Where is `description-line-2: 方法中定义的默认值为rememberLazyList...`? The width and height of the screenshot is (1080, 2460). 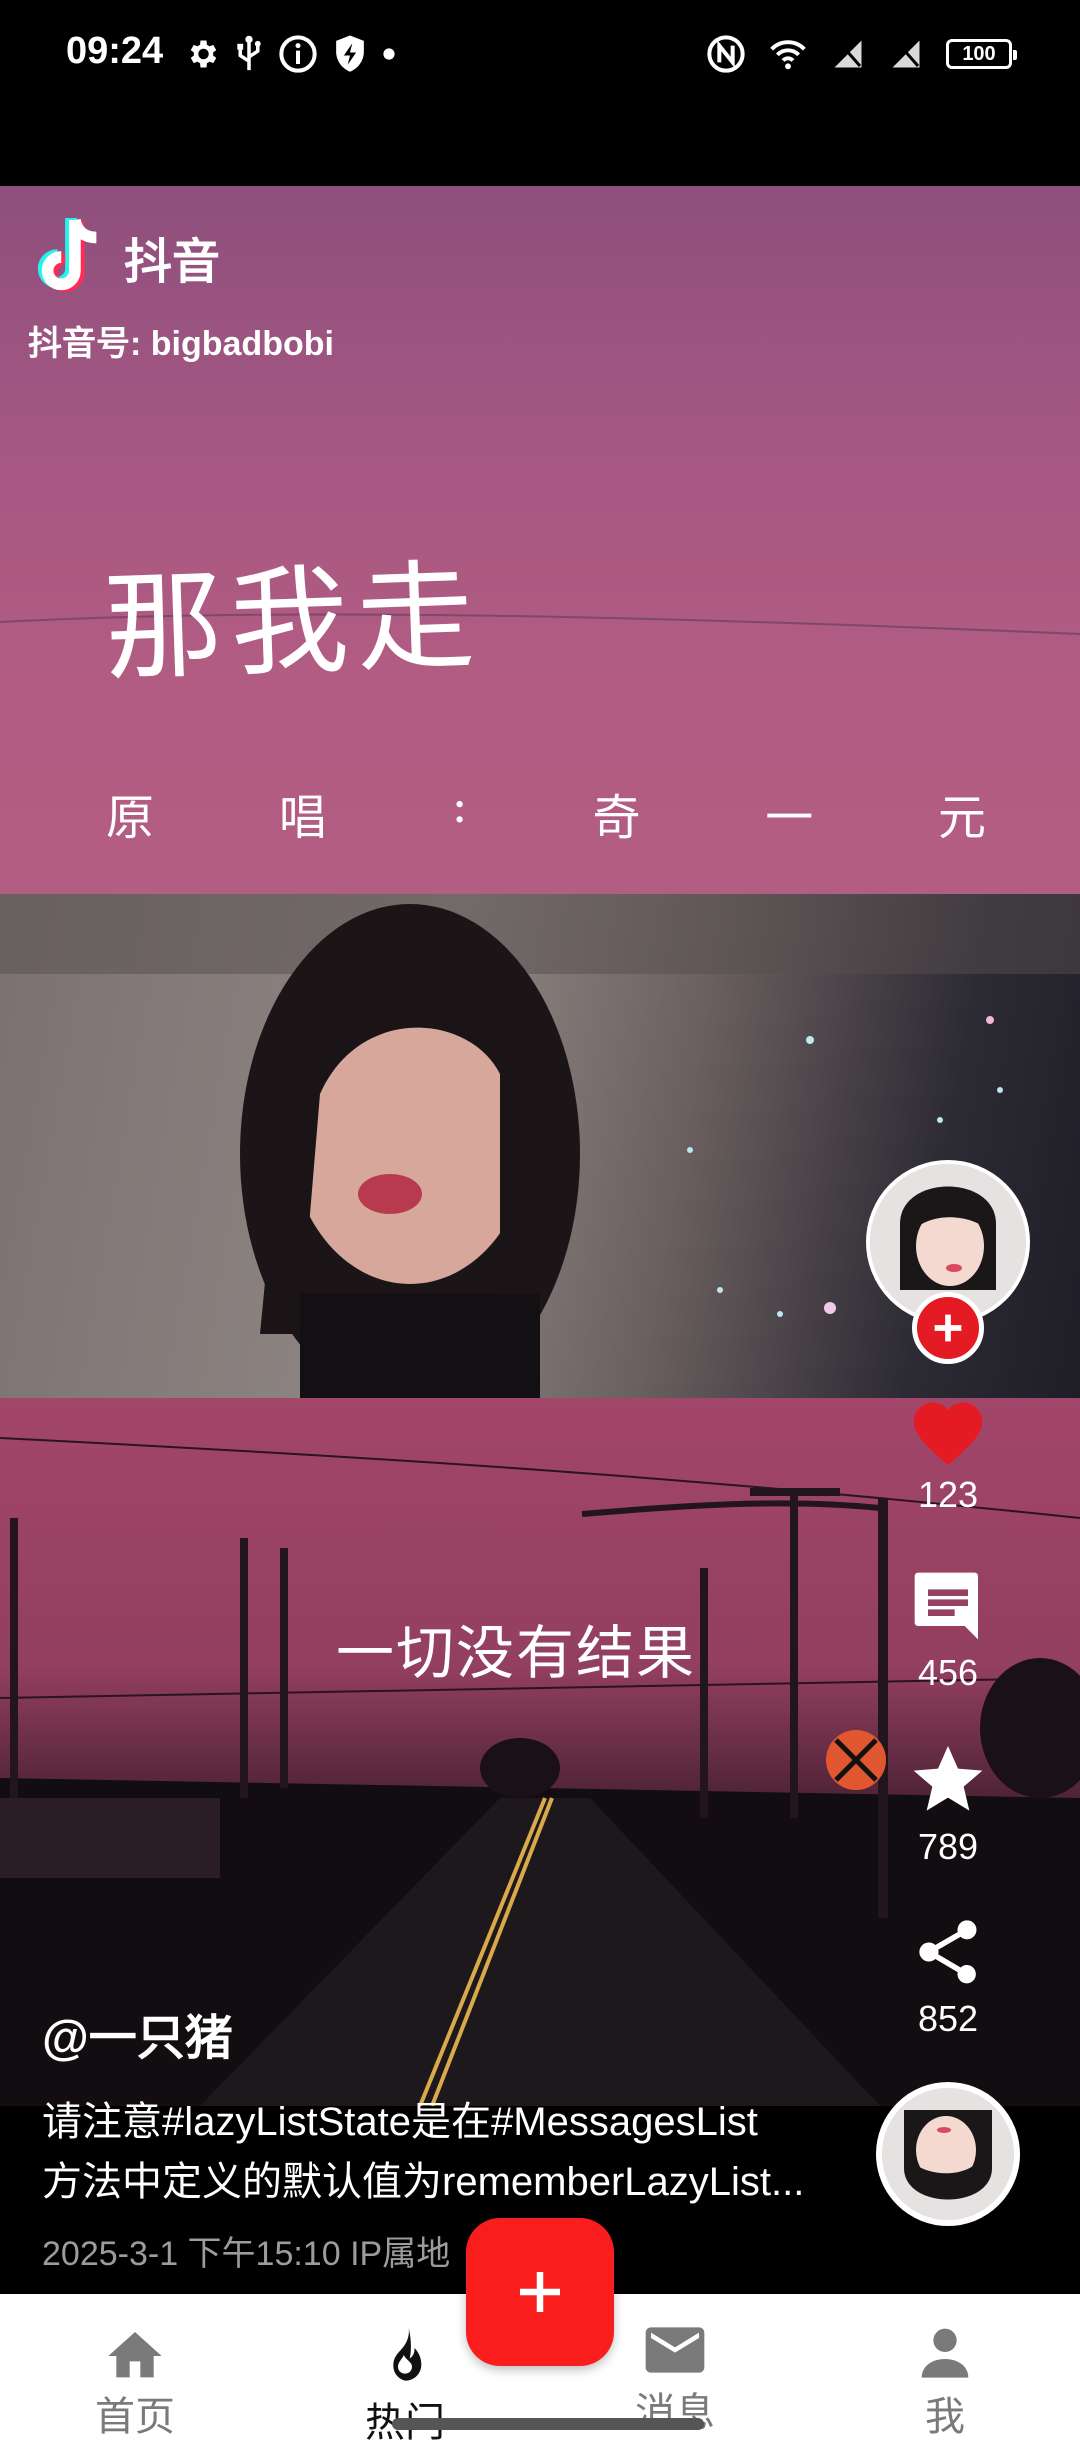 description-line-2: 方法中定义的默认值为rememberLazyList... is located at coordinates (423, 2182).